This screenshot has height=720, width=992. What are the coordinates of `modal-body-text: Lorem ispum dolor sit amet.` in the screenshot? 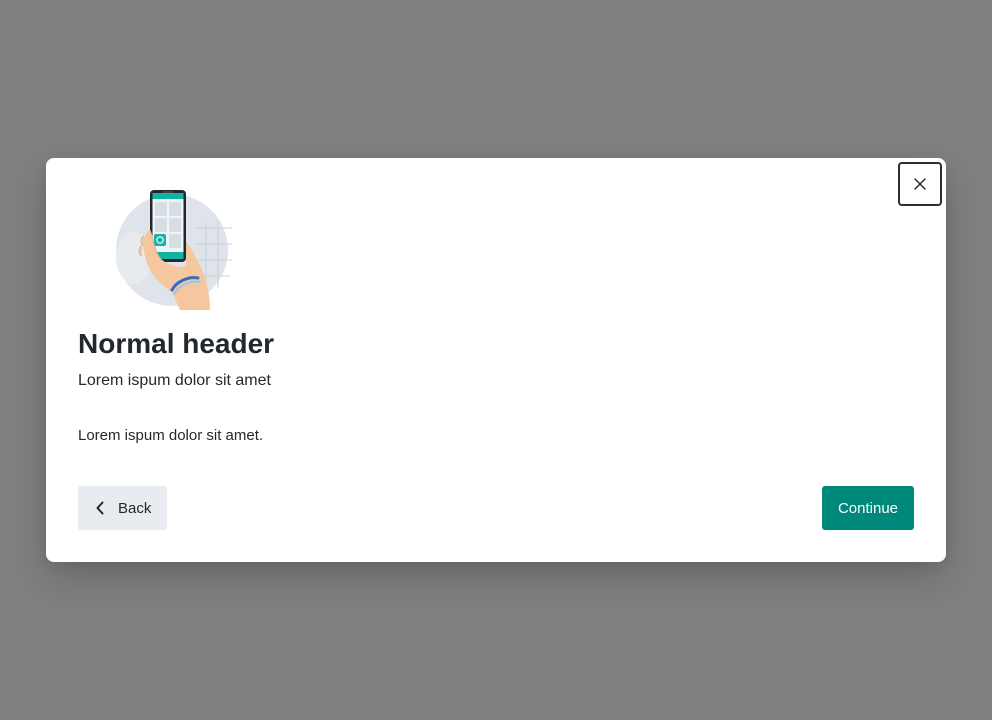 It's located at (171, 435).